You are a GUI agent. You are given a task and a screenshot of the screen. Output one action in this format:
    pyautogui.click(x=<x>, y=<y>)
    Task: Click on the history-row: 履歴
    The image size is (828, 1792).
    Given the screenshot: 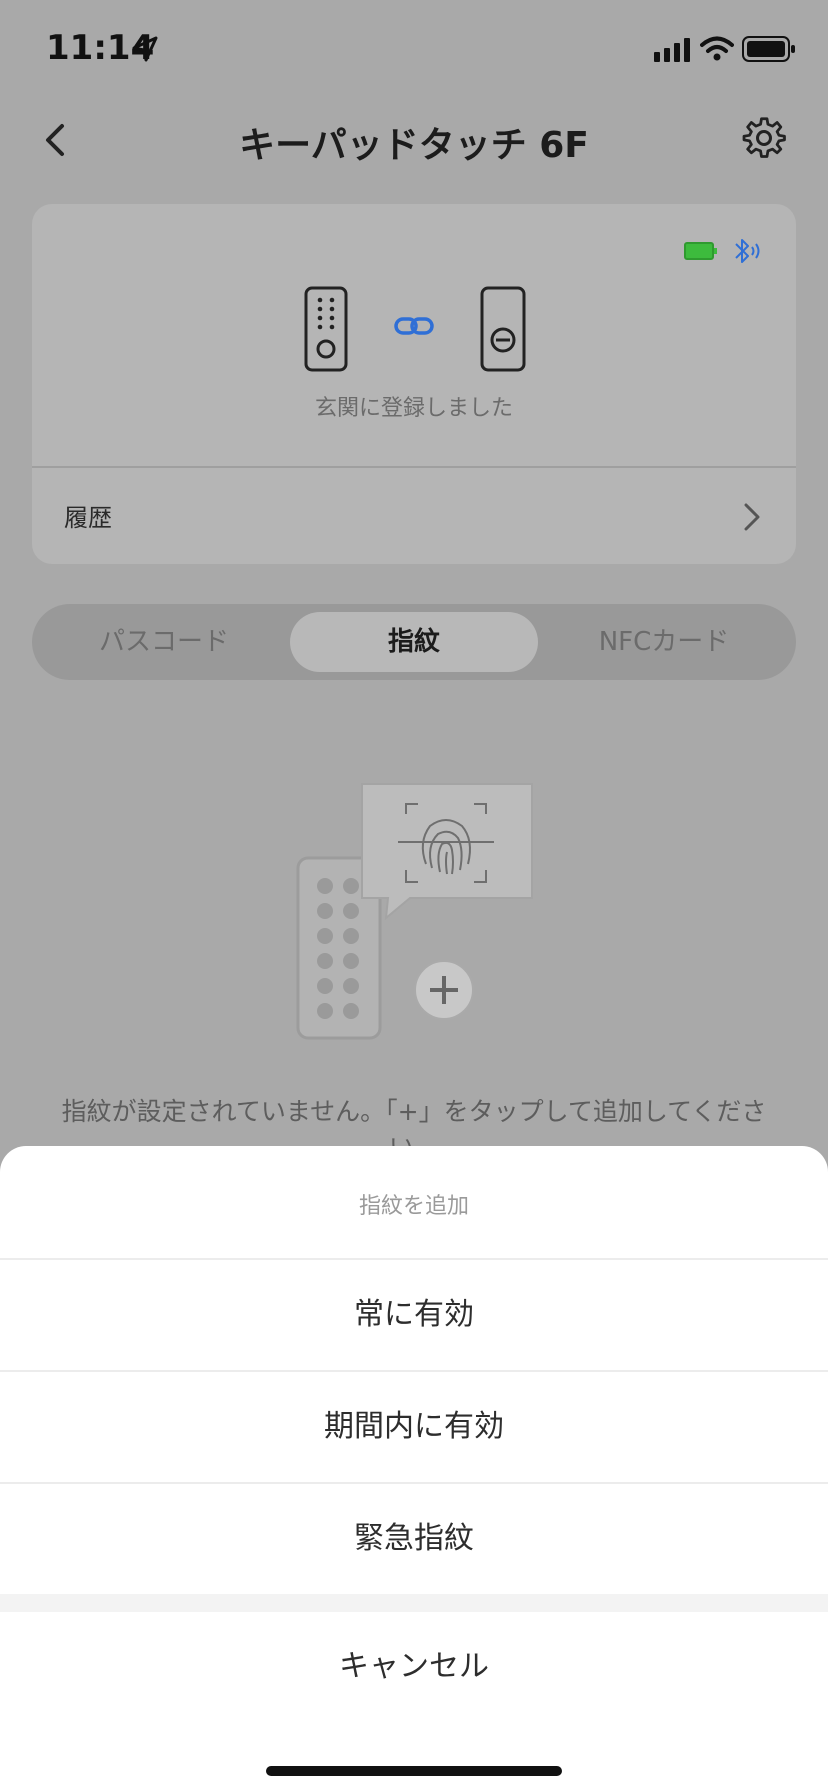 What is the action you would take?
    pyautogui.click(x=414, y=516)
    